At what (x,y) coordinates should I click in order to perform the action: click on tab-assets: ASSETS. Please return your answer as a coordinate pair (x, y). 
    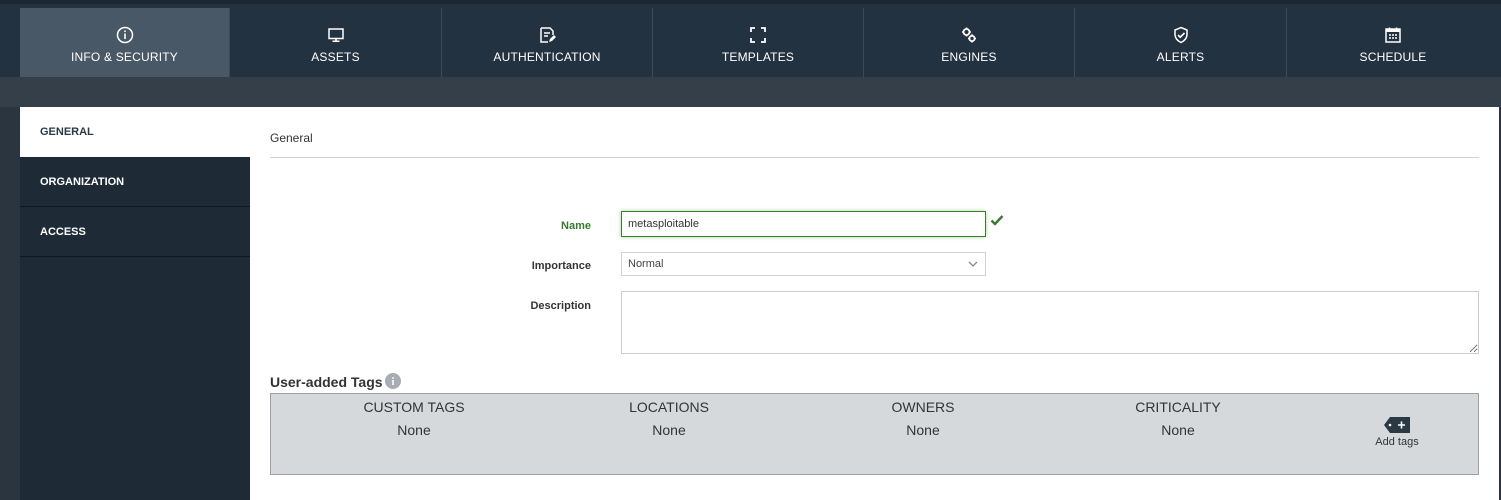
    Looking at the image, I should click on (336, 44).